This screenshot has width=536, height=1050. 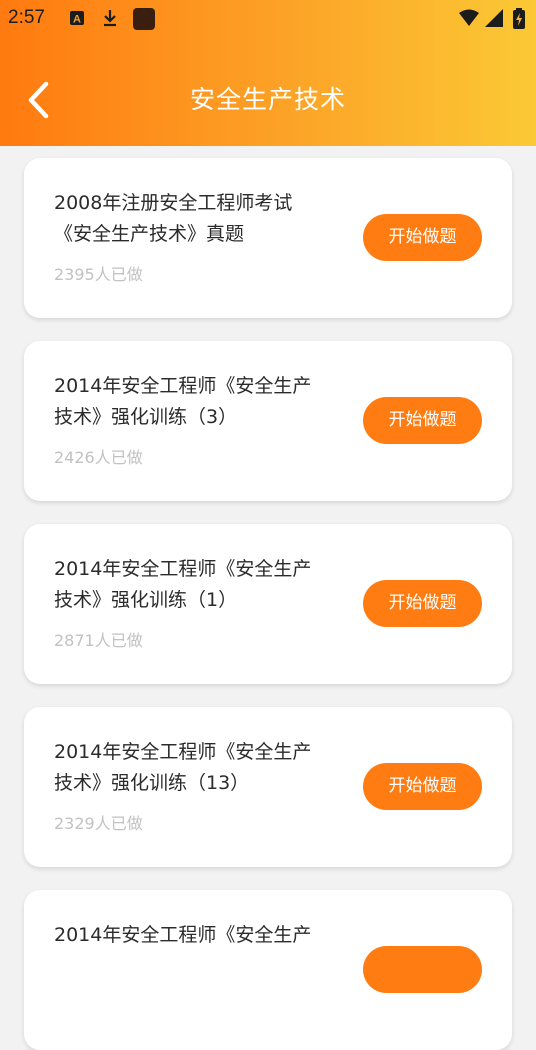 What do you see at coordinates (268, 18) in the screenshot?
I see `status-bar: 2:57 A` at bounding box center [268, 18].